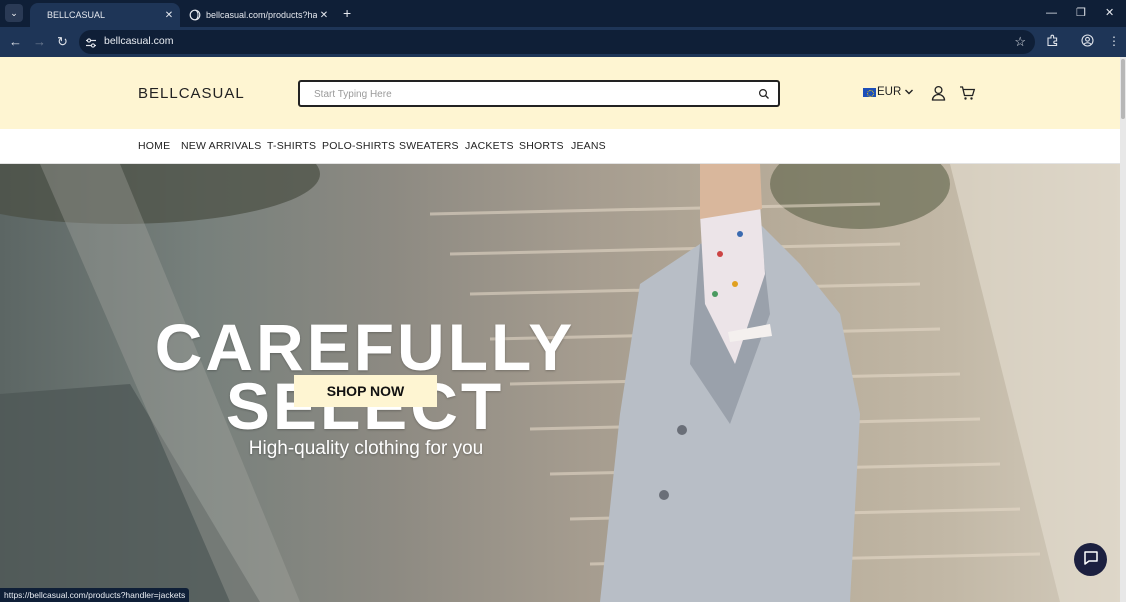  What do you see at coordinates (967, 93) in the screenshot?
I see `cart-icon` at bounding box center [967, 93].